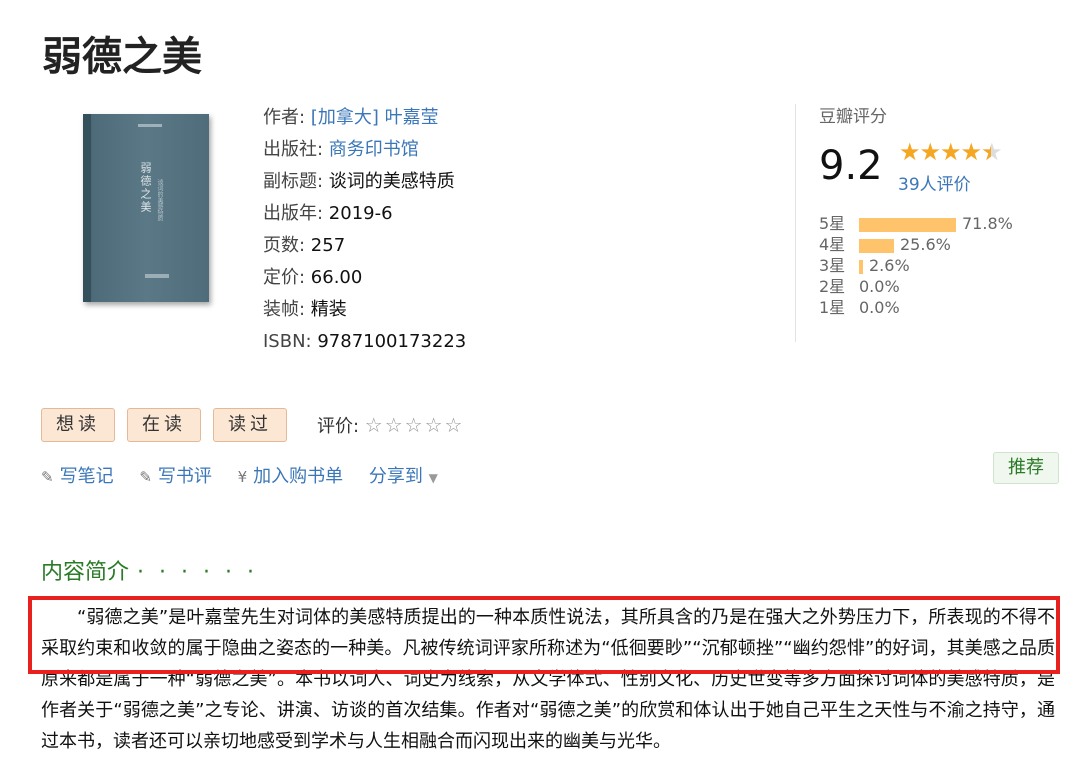 This screenshot has width=1080, height=771. I want to click on rating-row-label: 2星, so click(832, 286).